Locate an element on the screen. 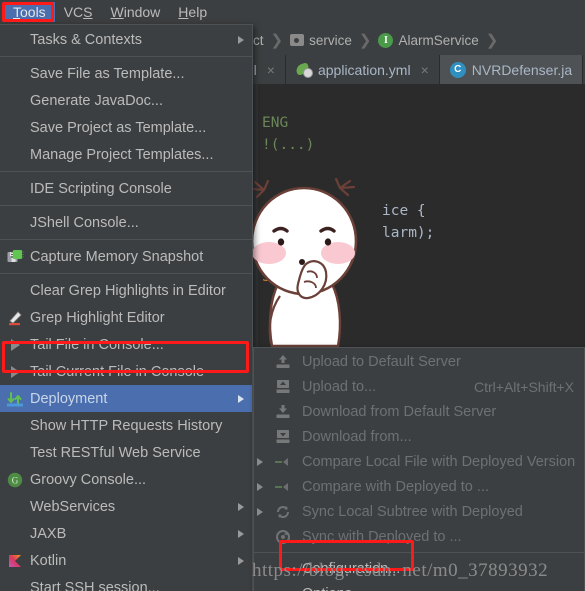 The image size is (585, 591). menu-label-capture-memory-snapshot: Capture Memory Snapshot is located at coordinates (117, 256).